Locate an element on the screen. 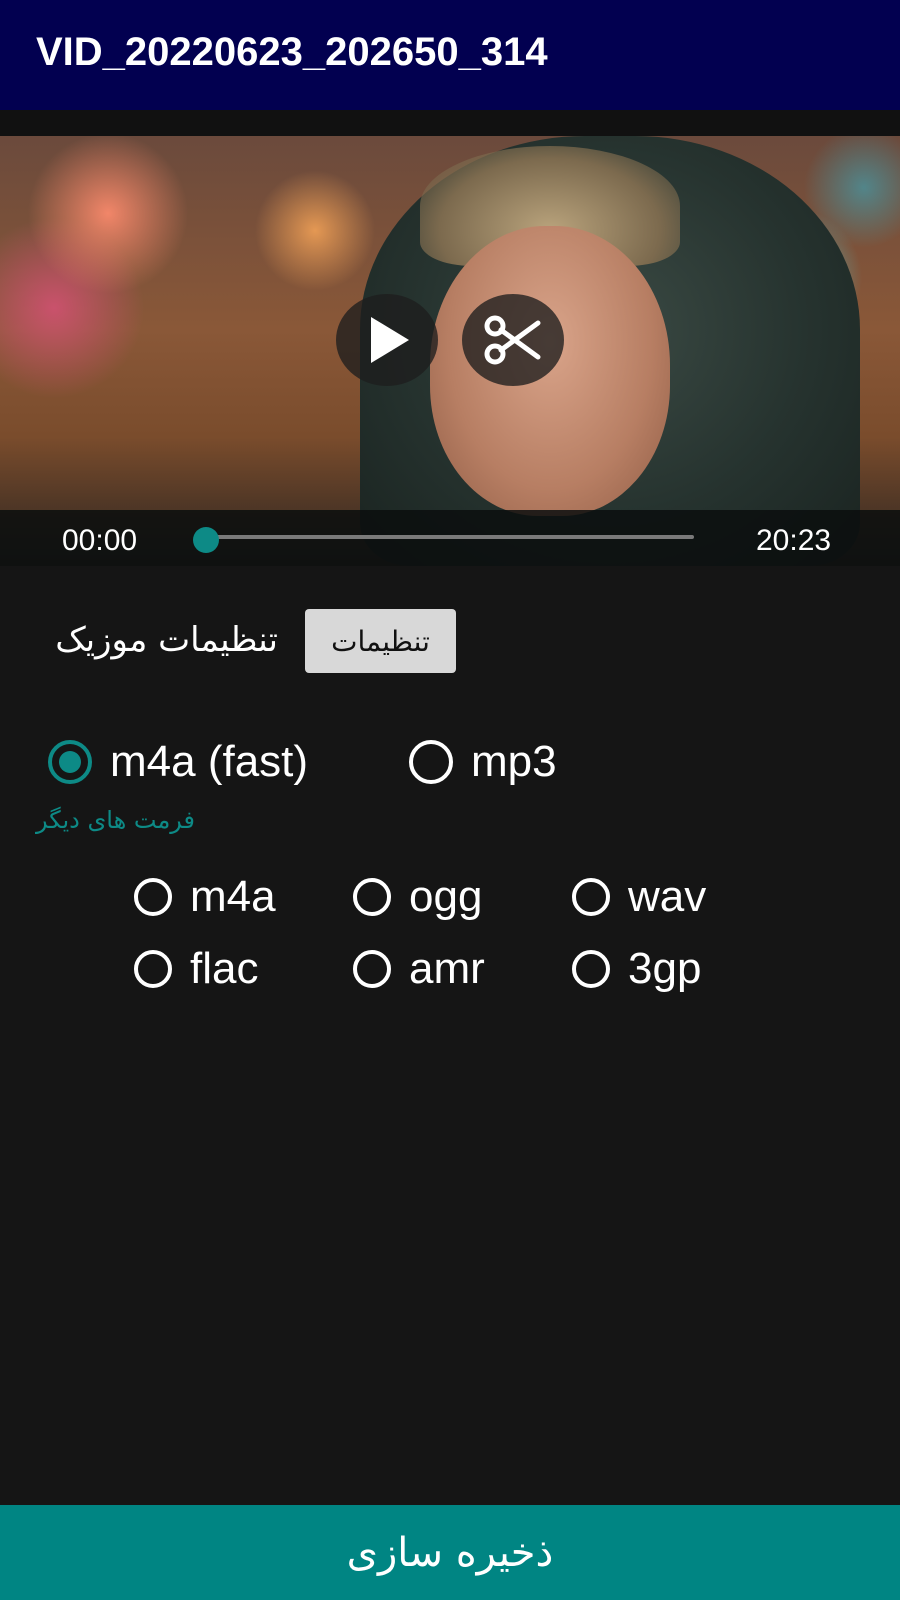  video-title: VID_20220623_202650_314 is located at coordinates (292, 52).